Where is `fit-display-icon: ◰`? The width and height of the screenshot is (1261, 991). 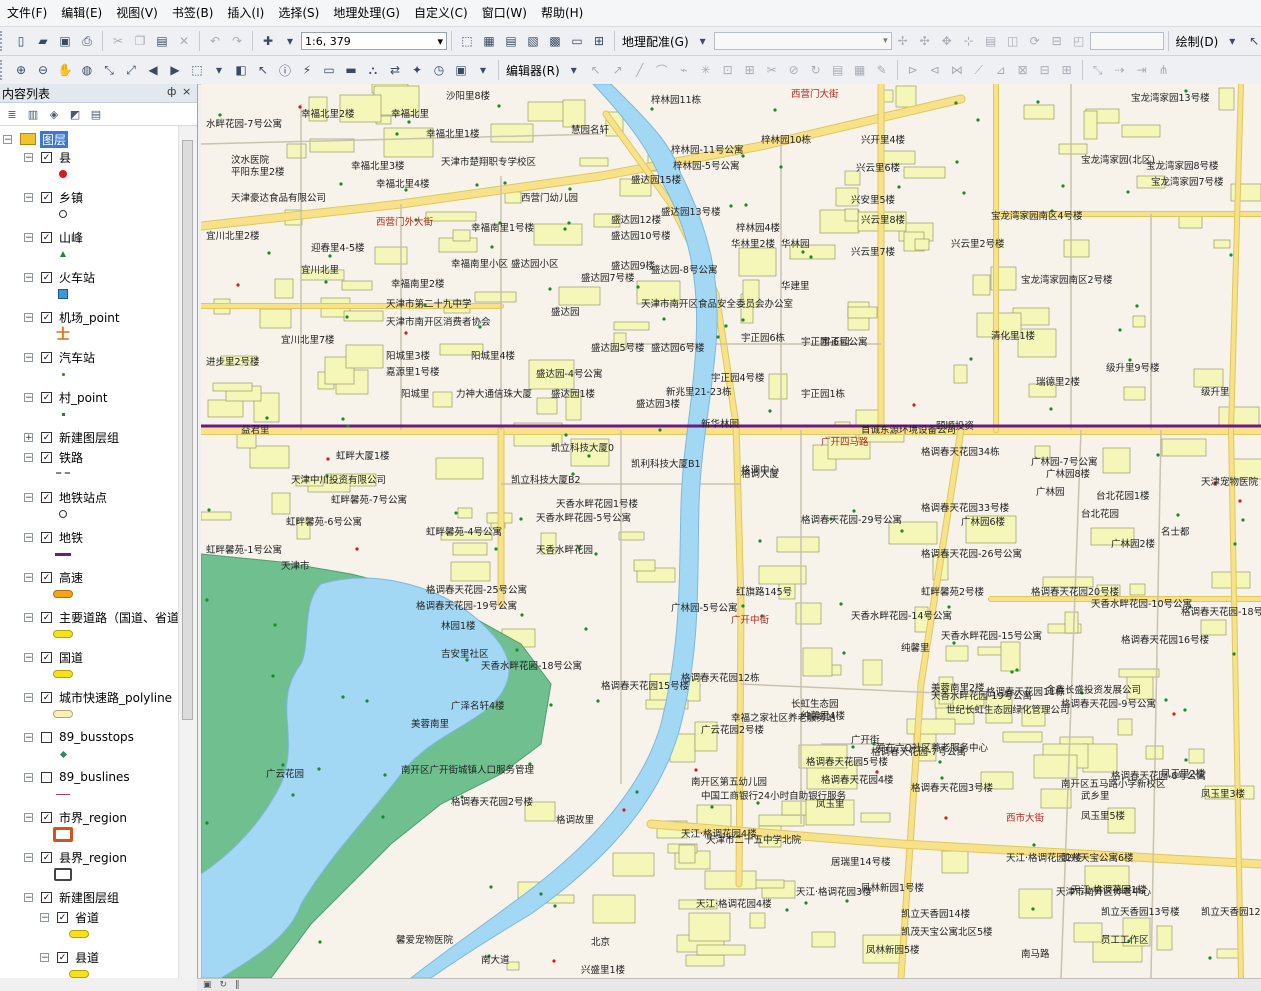 fit-display-icon: ◰ is located at coordinates (1079, 41).